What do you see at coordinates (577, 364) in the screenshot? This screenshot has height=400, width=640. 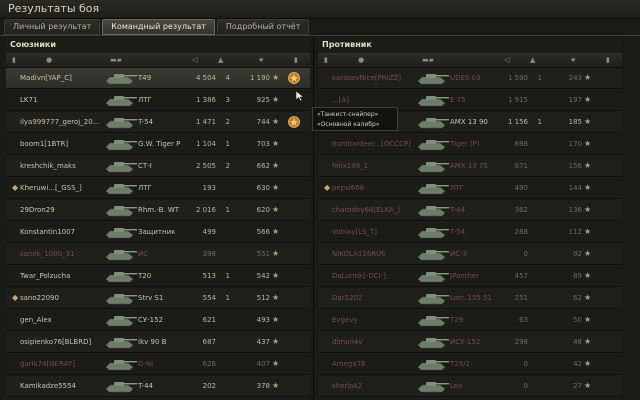 I see `xp-value: 42` at bounding box center [577, 364].